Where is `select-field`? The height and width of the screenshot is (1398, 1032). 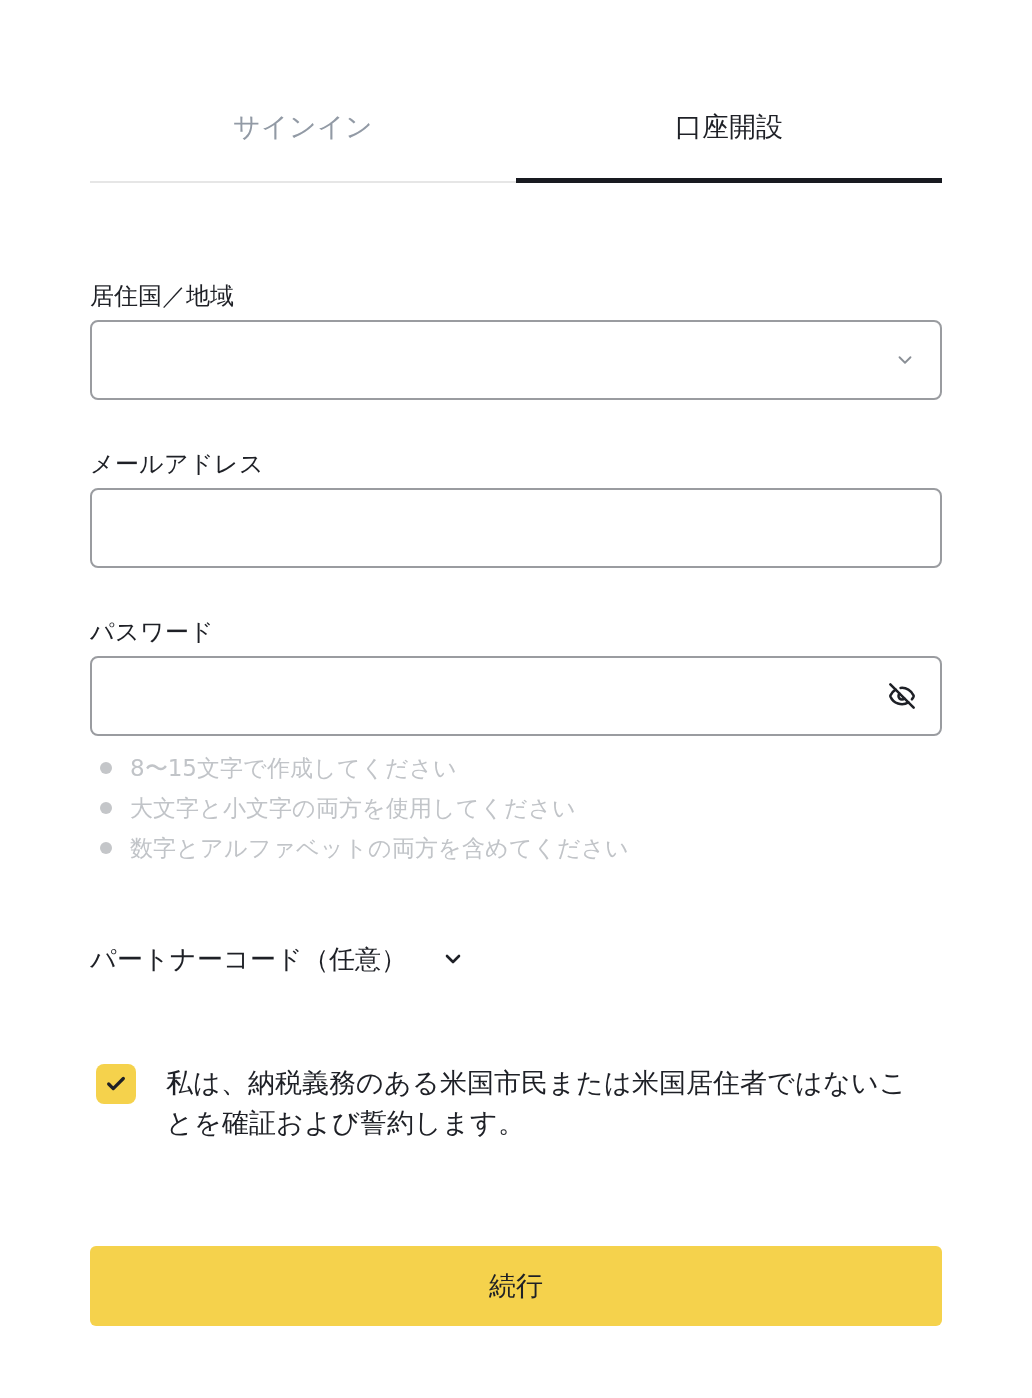
select-field is located at coordinates (516, 360).